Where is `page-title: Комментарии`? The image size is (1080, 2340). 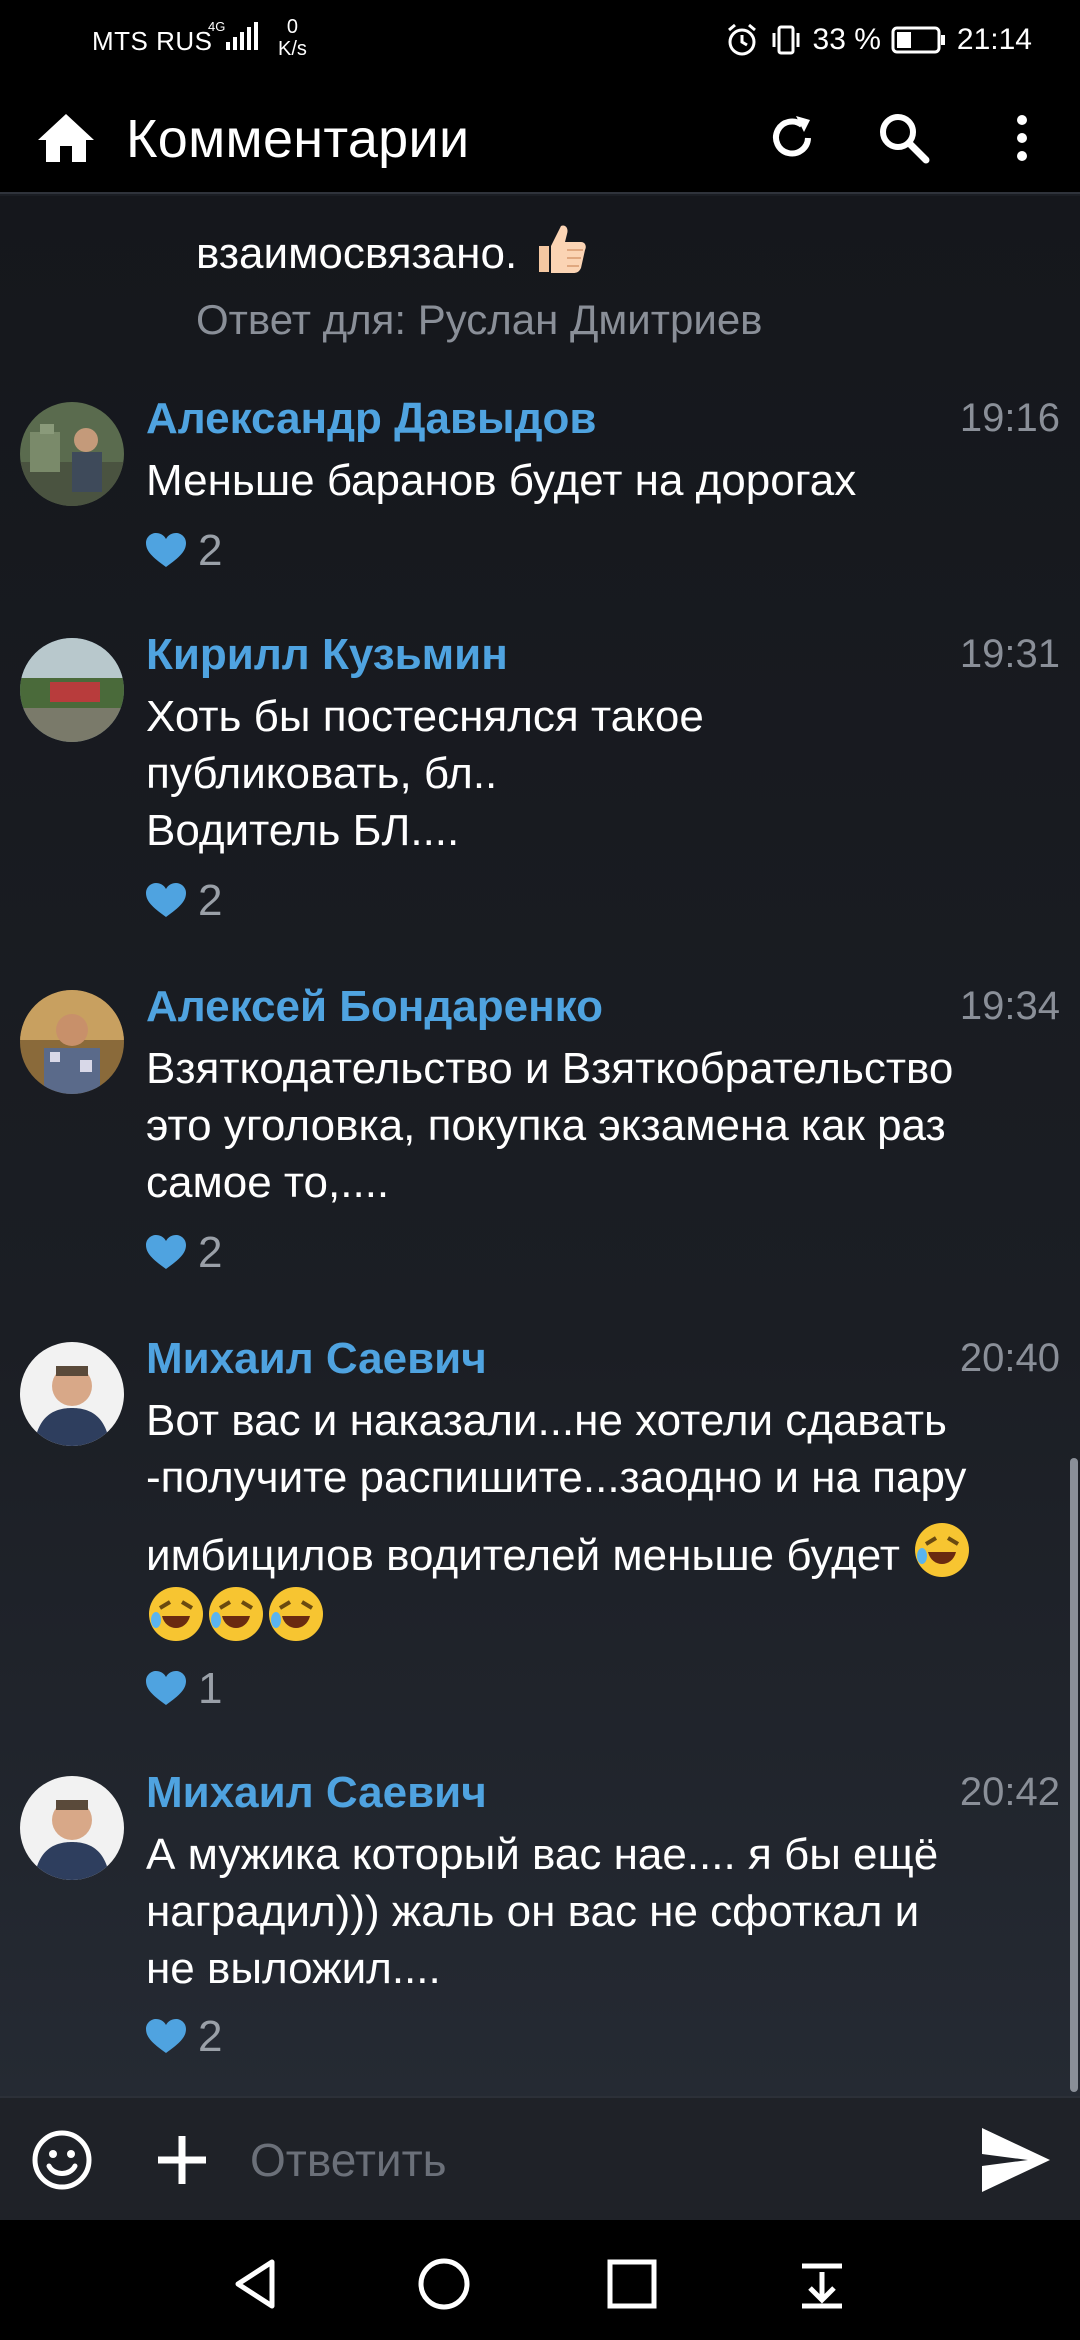
page-title: Комментарии is located at coordinates (298, 139).